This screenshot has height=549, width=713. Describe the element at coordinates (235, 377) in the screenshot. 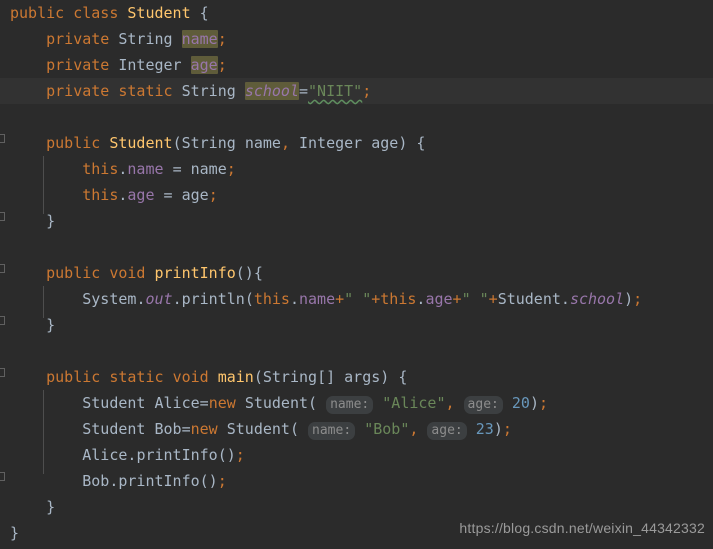

I see `token-method-main: main` at that location.